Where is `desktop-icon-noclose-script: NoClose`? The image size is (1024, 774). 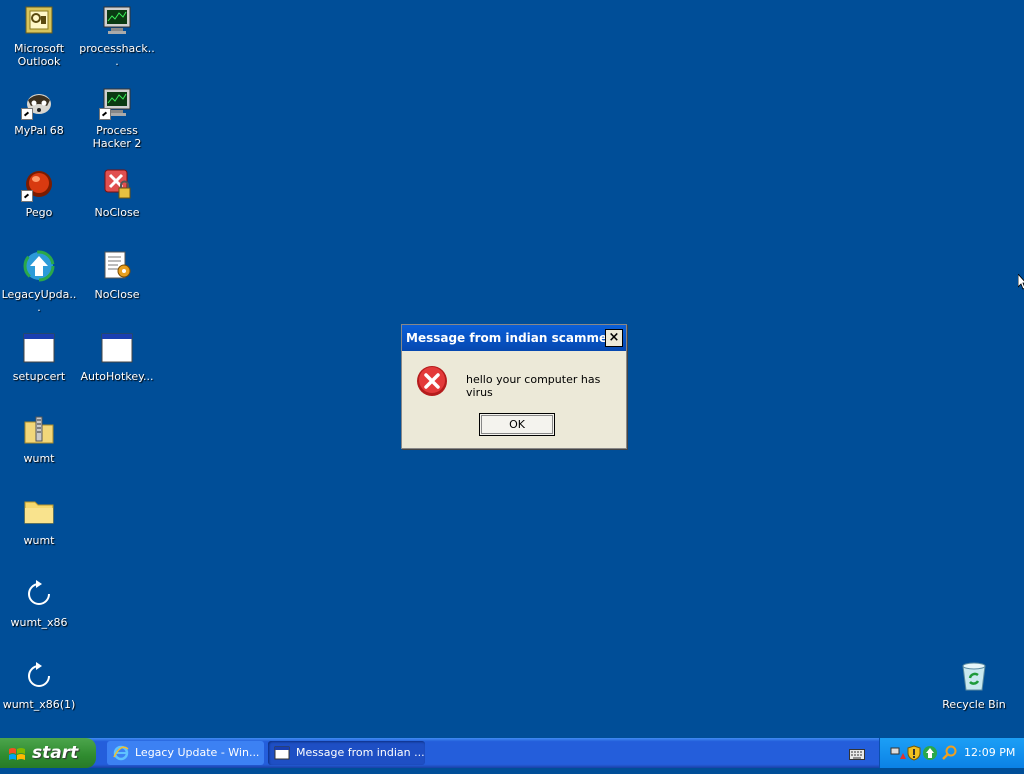 desktop-icon-noclose-script: NoClose is located at coordinates (117, 275).